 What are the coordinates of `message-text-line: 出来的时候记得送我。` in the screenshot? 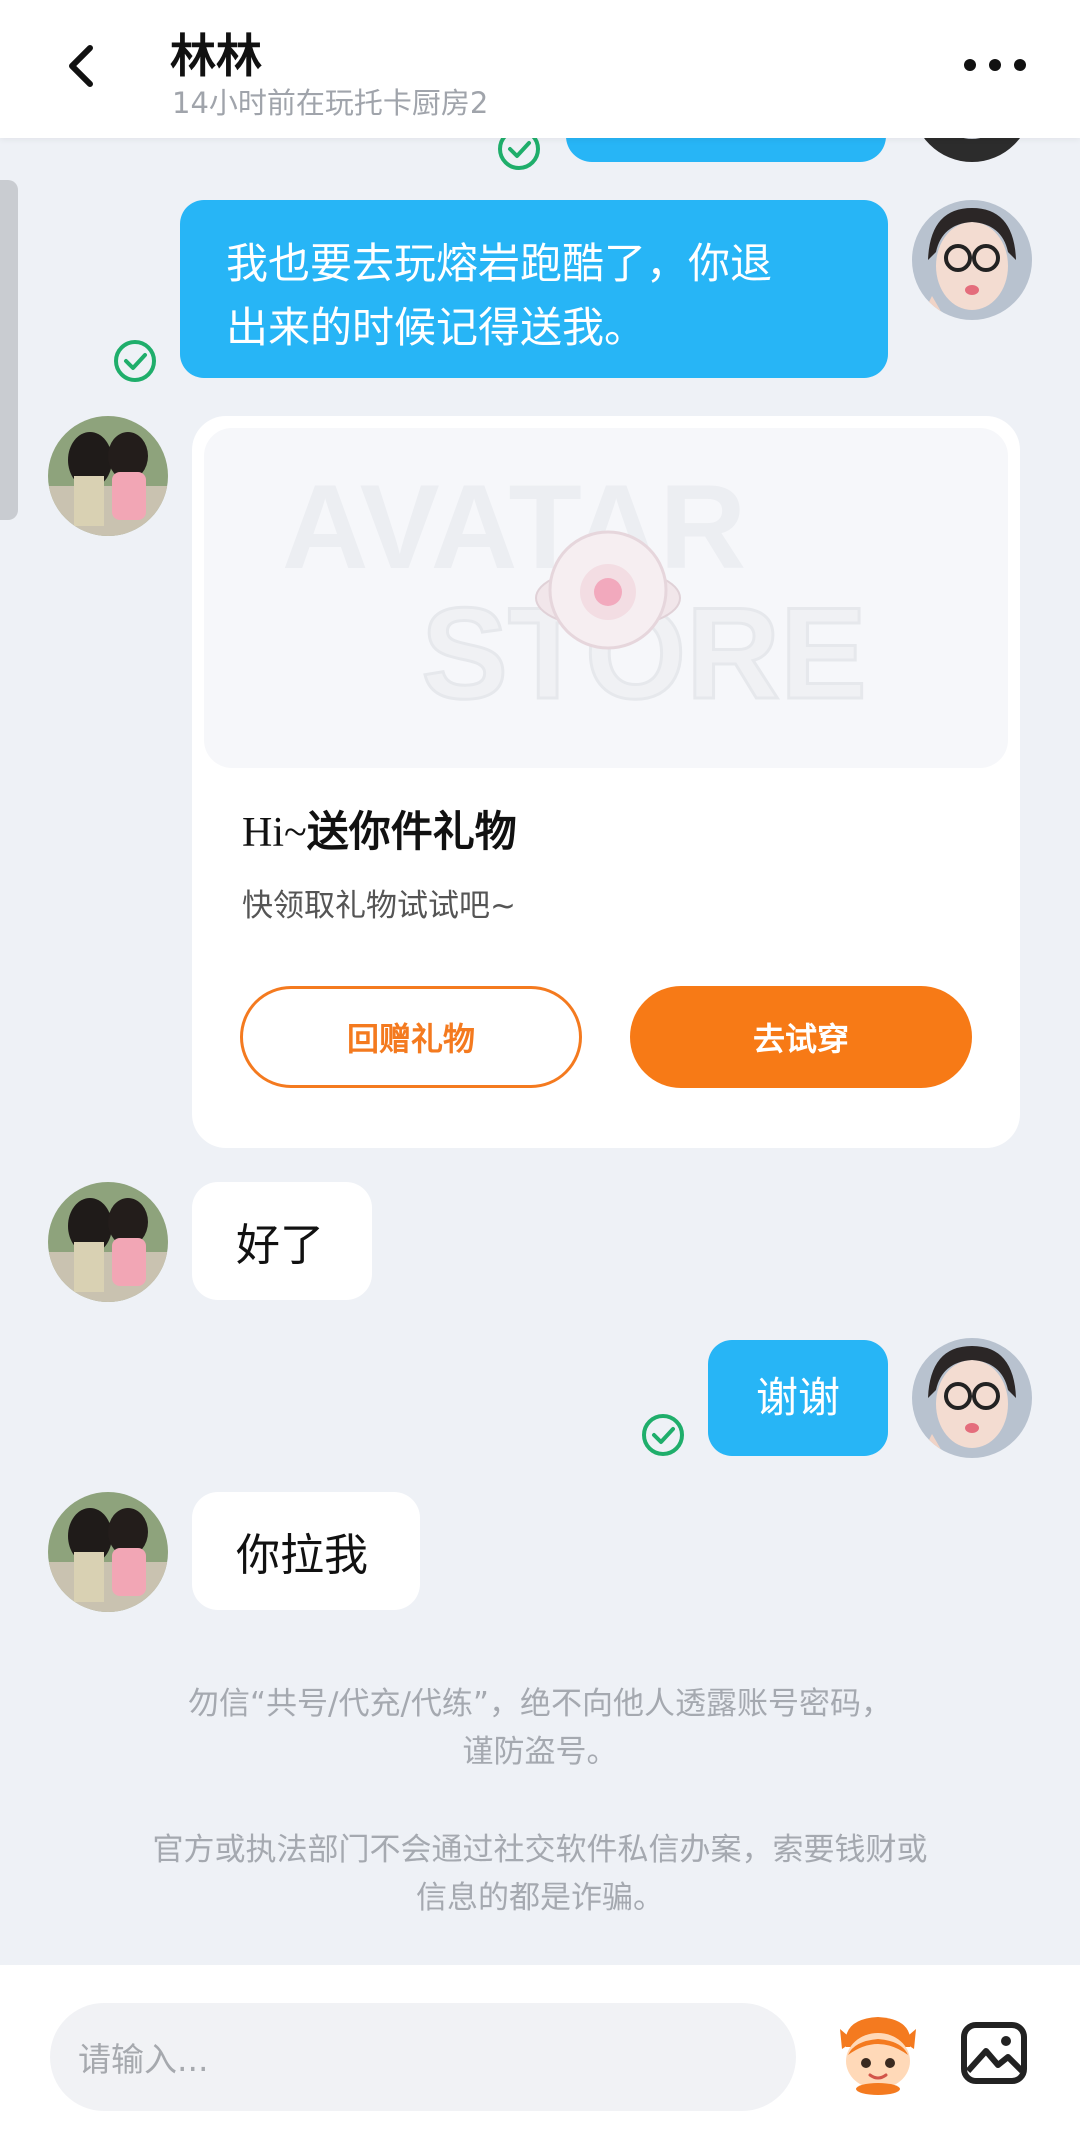 It's located at (436, 327).